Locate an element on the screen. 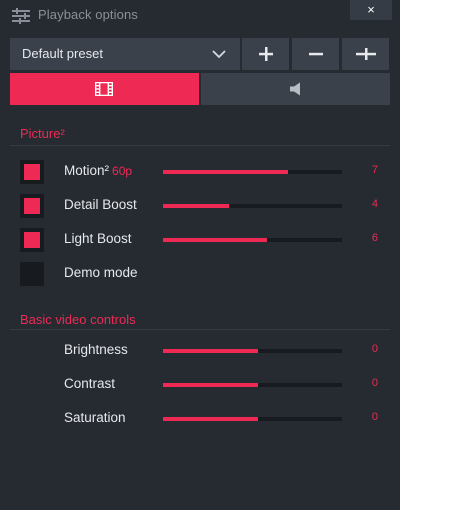  setting-row-demo-mode: Demo mode is located at coordinates (200, 274).